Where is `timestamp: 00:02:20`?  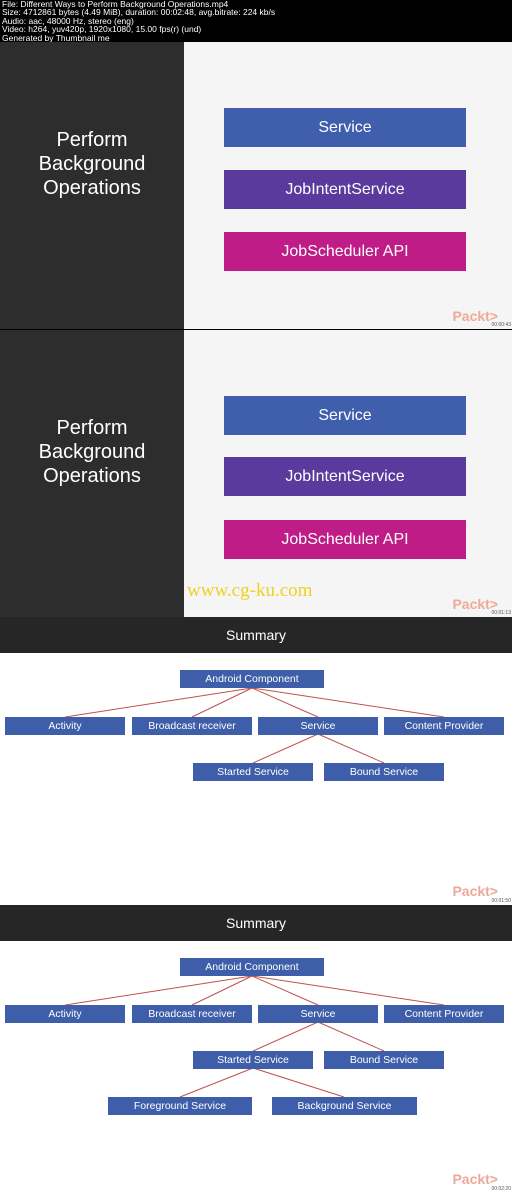 timestamp: 00:02:20 is located at coordinates (501, 1189).